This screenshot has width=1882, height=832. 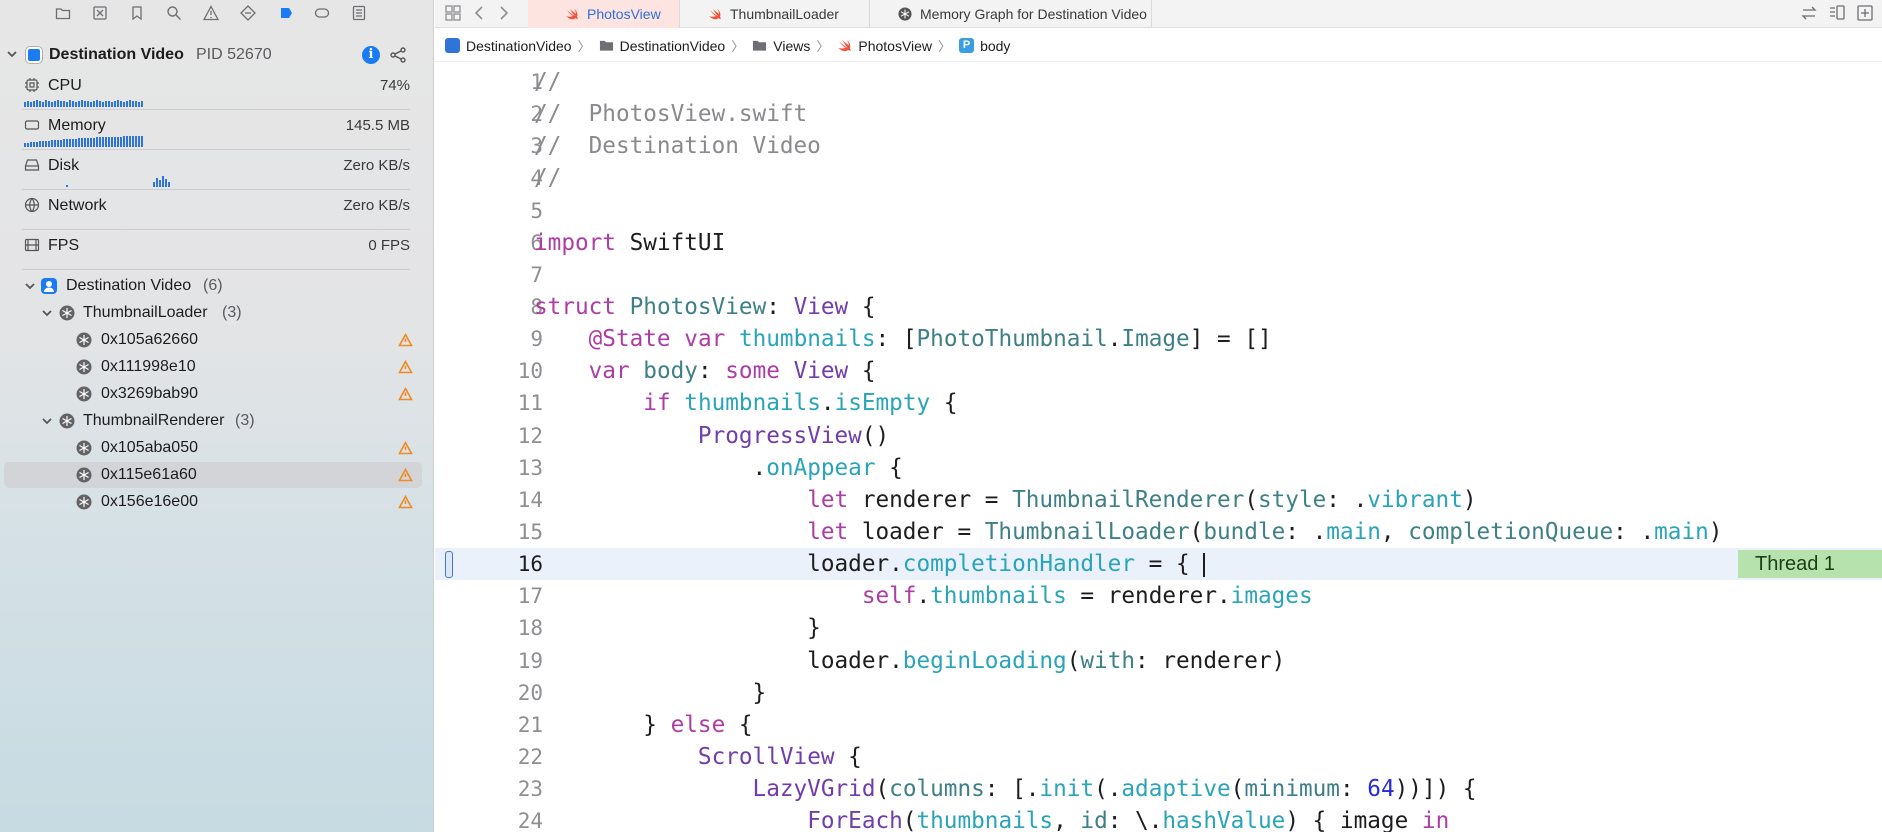 What do you see at coordinates (1158, 371) in the screenshot?
I see `code-line: 10 var body: some View {` at bounding box center [1158, 371].